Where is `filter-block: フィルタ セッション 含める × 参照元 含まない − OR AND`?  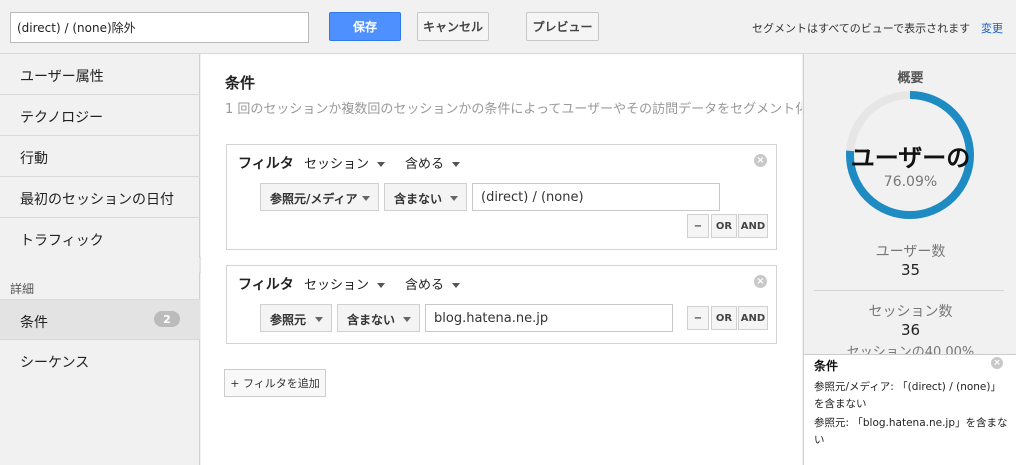 filter-block: フィルタ セッション 含める × 参照元 含まない − OR AND is located at coordinates (501, 304).